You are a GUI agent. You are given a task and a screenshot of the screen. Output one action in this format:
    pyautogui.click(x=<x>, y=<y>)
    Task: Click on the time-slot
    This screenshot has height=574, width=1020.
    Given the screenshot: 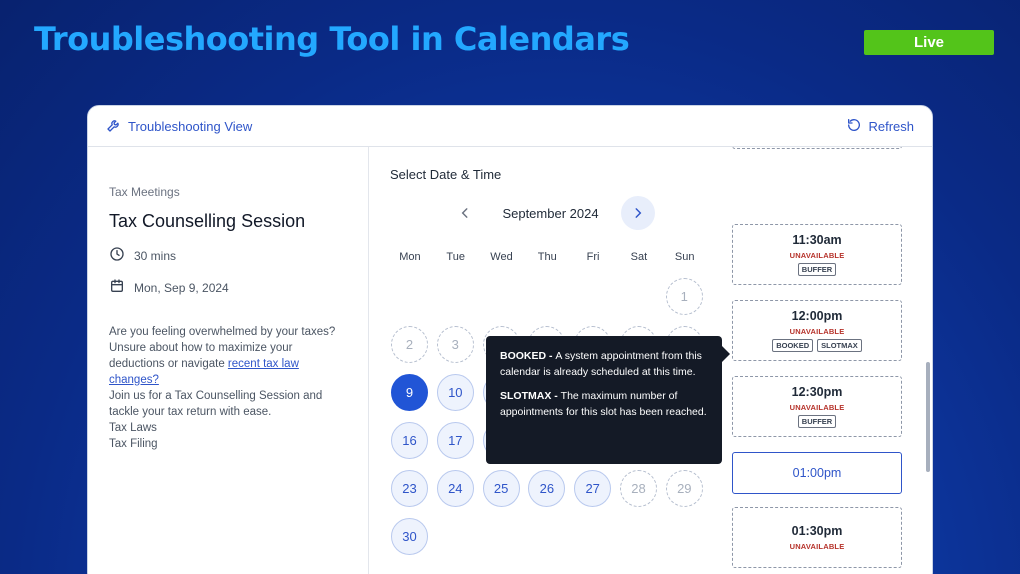 What is the action you would take?
    pyautogui.click(x=817, y=148)
    